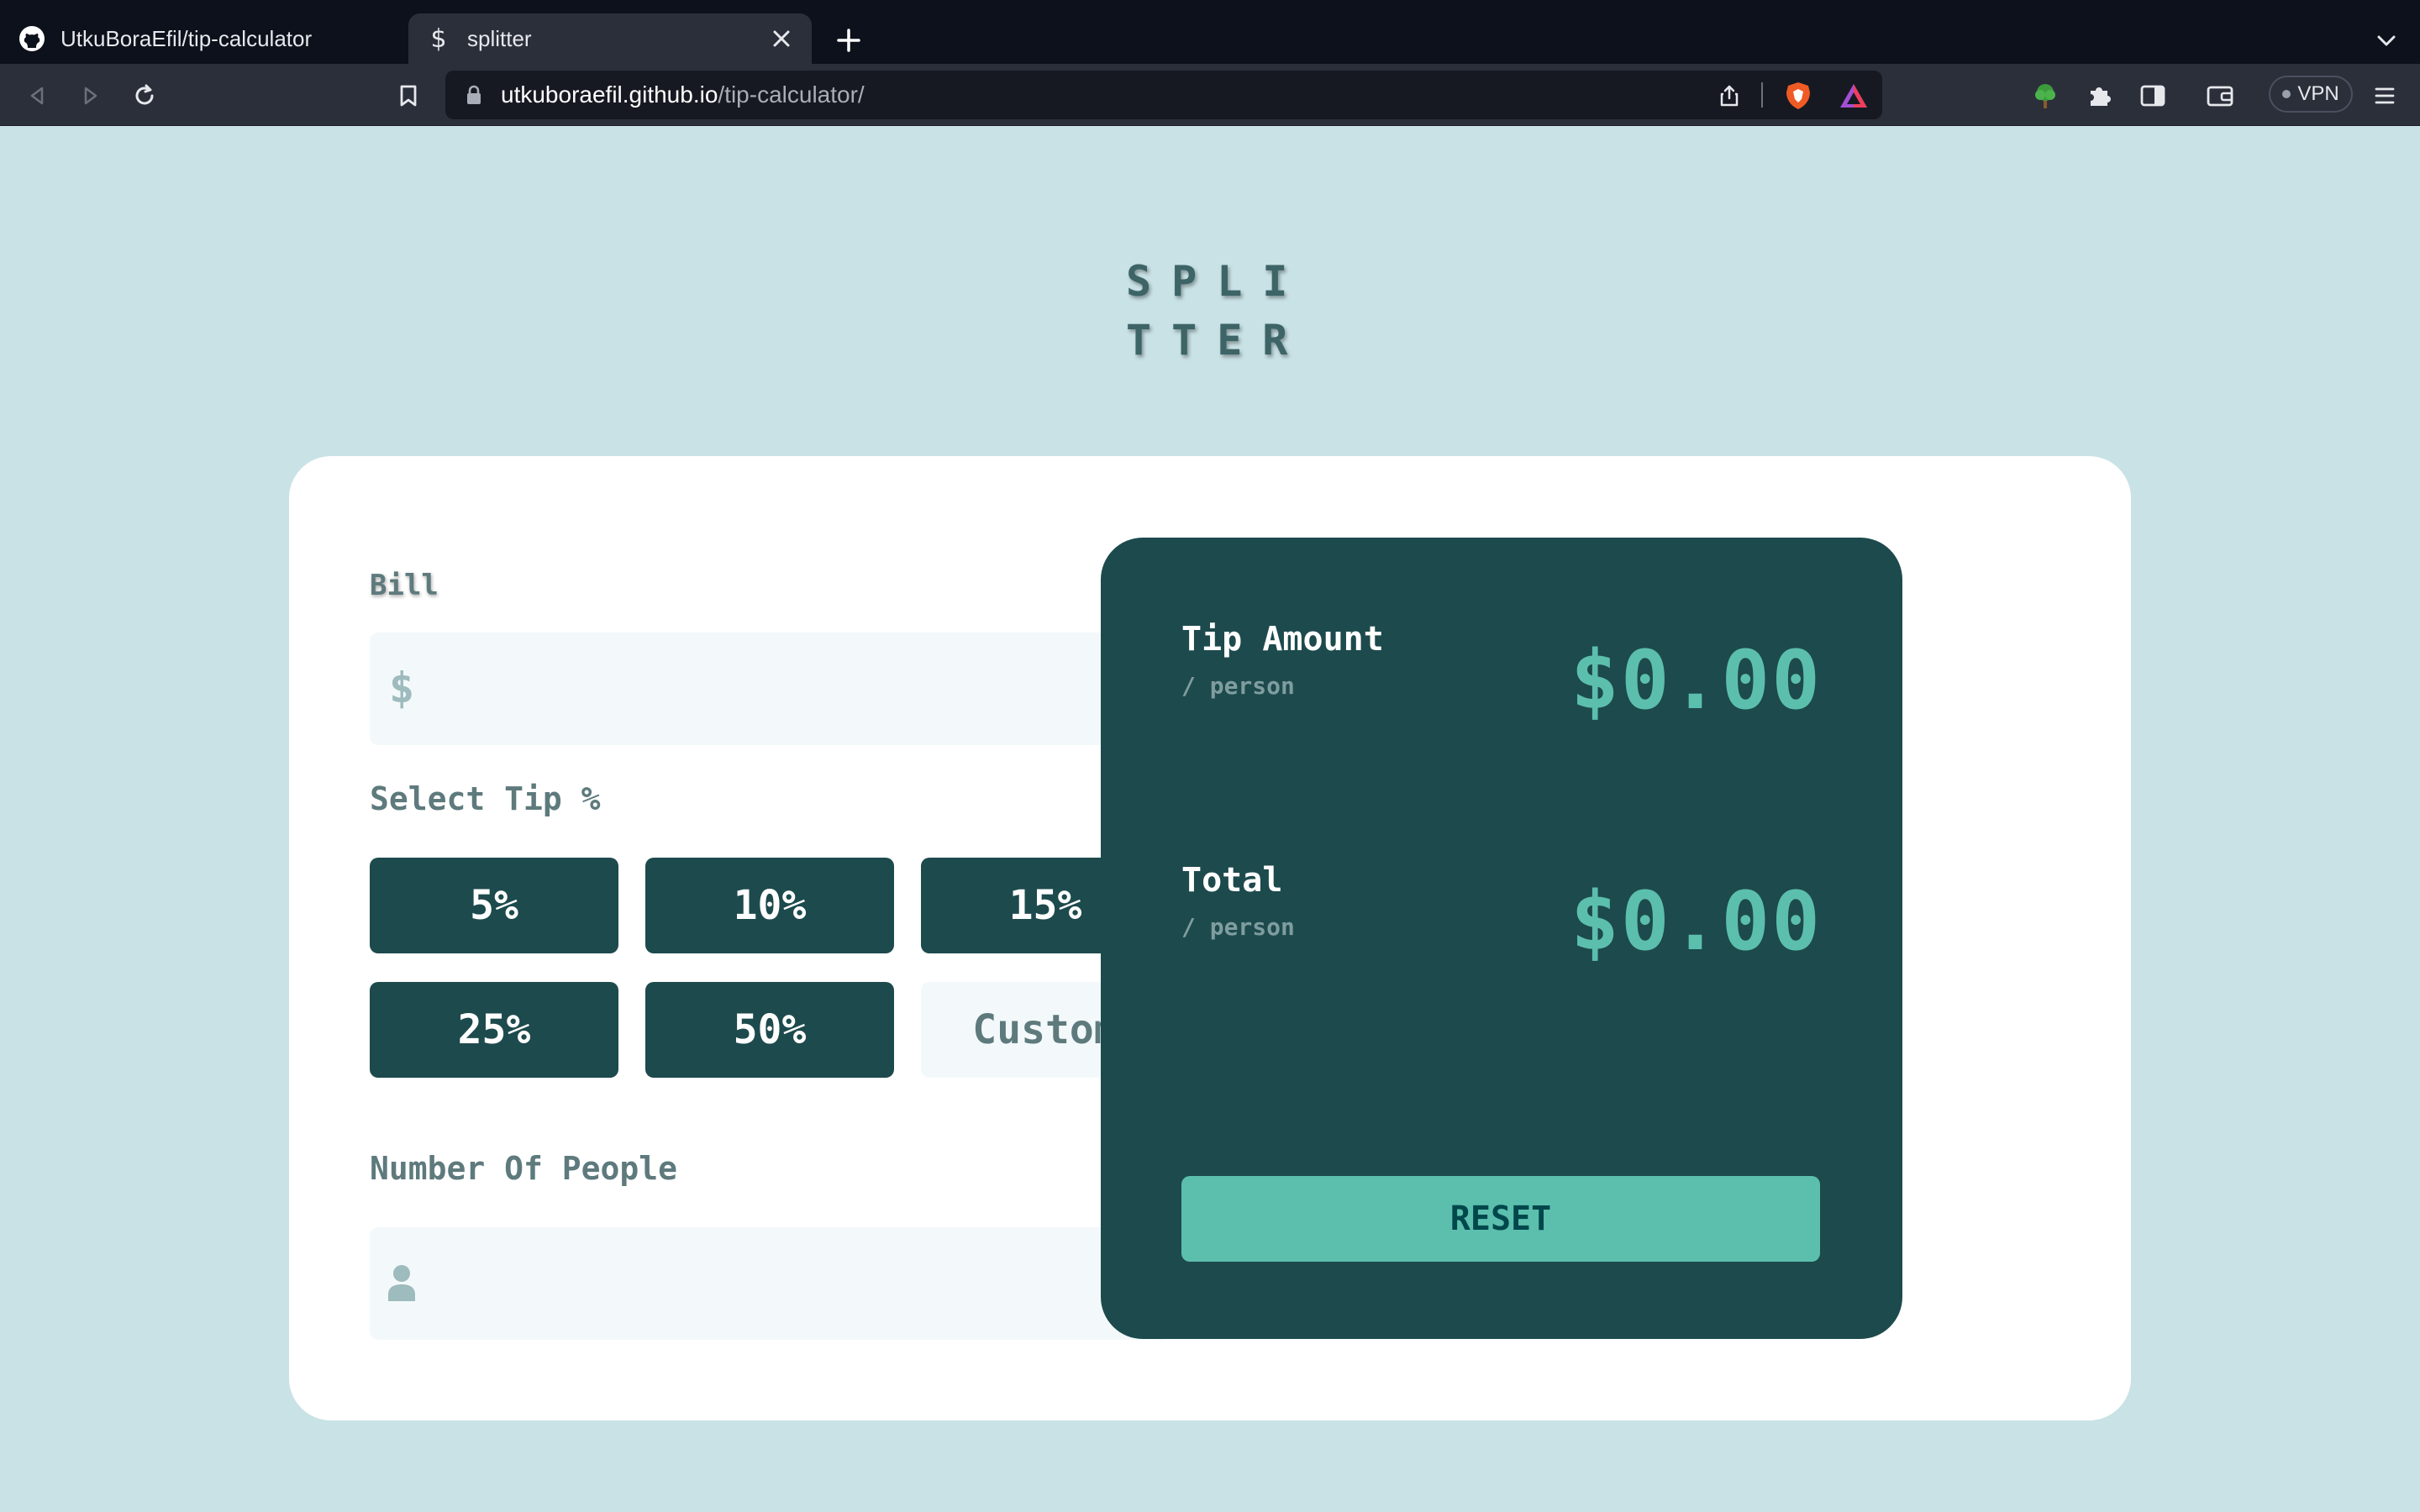 The image size is (2420, 1512). I want to click on lock-icon, so click(474, 95).